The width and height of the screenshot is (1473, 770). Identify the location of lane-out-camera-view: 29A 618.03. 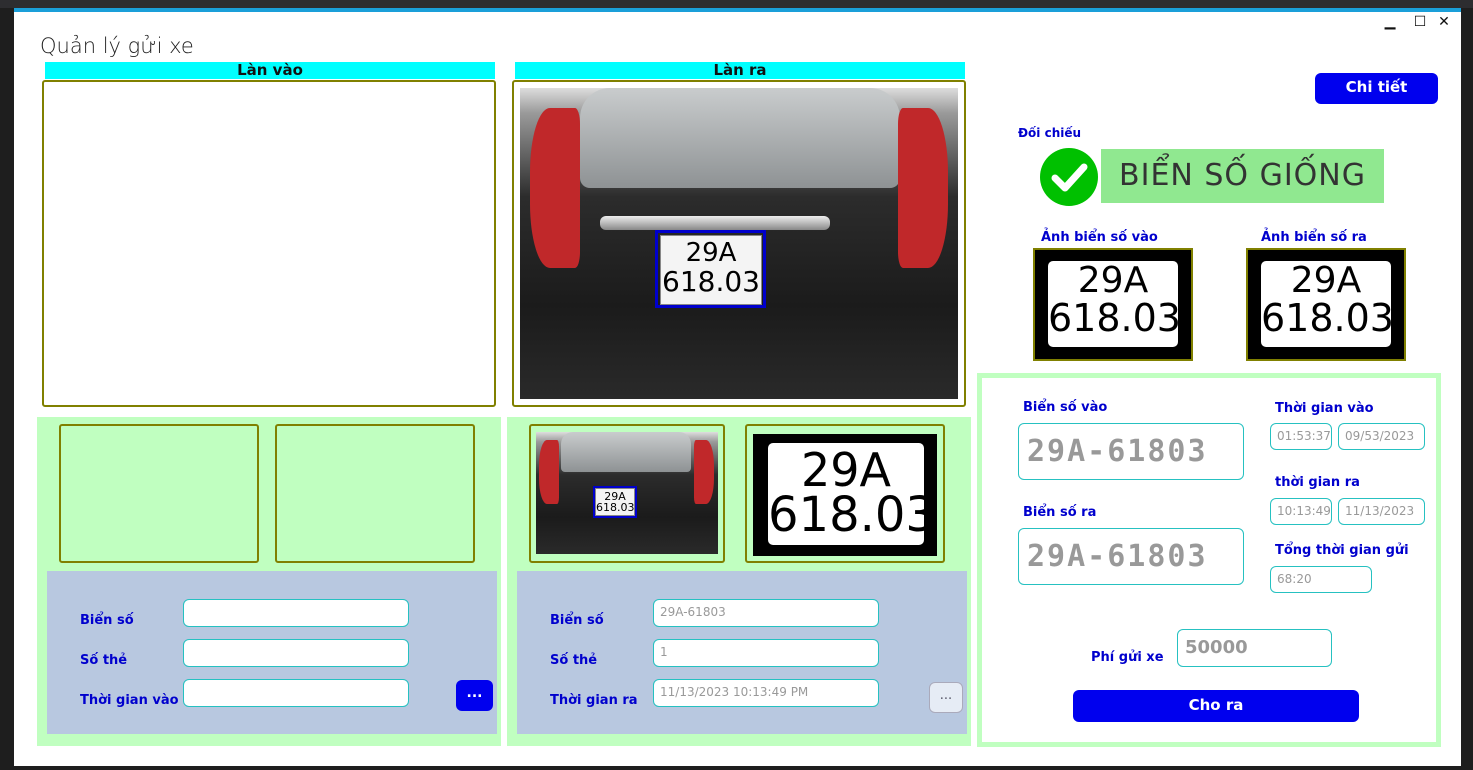
(739, 243).